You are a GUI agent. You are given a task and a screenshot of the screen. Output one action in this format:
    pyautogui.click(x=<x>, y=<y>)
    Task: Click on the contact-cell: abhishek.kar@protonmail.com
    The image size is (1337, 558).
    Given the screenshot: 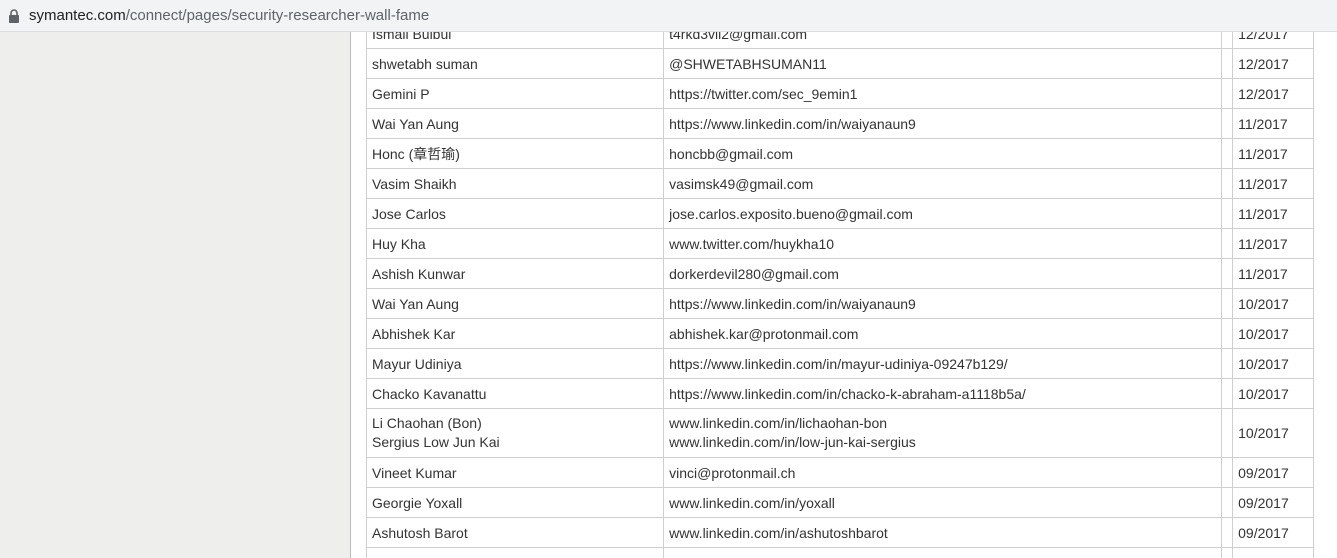 What is the action you would take?
    pyautogui.click(x=943, y=333)
    